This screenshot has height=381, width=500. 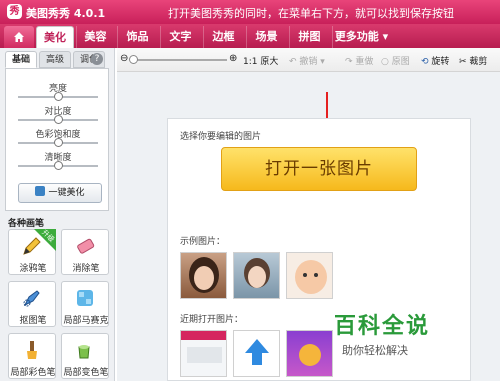 What do you see at coordinates (221, 137) in the screenshot?
I see `select-image-prompt: 选择你要编辑的图片` at bounding box center [221, 137].